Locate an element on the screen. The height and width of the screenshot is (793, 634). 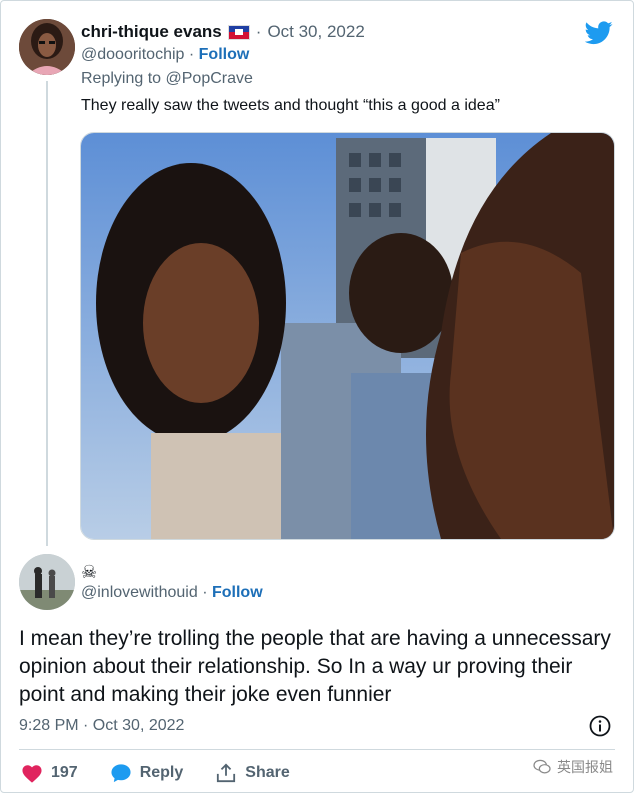
handle-row: @doooritochip · Follow is located at coordinates (165, 55).